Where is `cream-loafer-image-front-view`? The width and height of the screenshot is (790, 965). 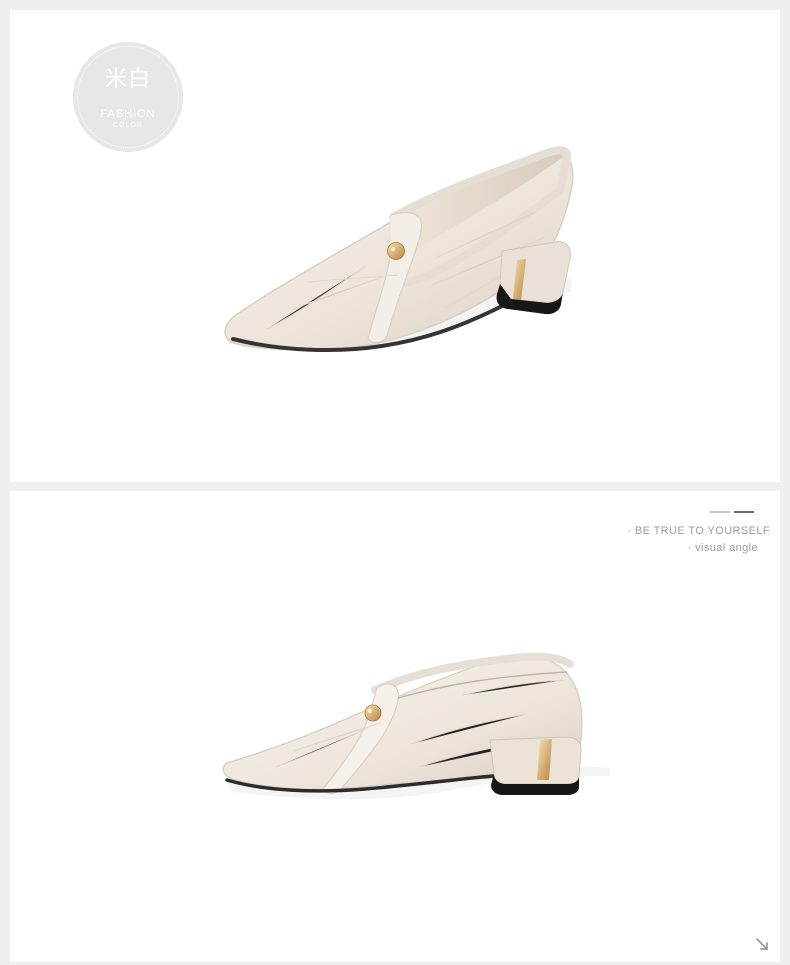
cream-loafer-image-front-view is located at coordinates (399, 249).